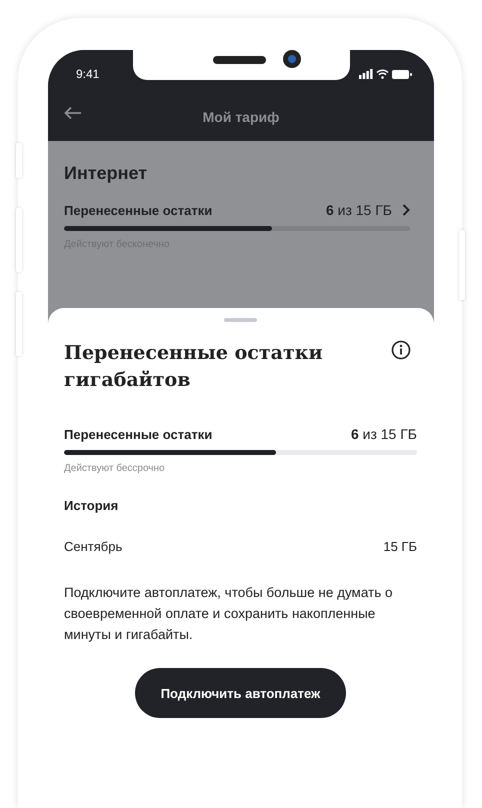 The height and width of the screenshot is (808, 482). Describe the element at coordinates (229, 614) in the screenshot. I see `autopay-message: Подключите автоплатеж, чтобы больше не думать о своевременной оплате и сохранить накопленные минуты и гигабайты.` at that location.